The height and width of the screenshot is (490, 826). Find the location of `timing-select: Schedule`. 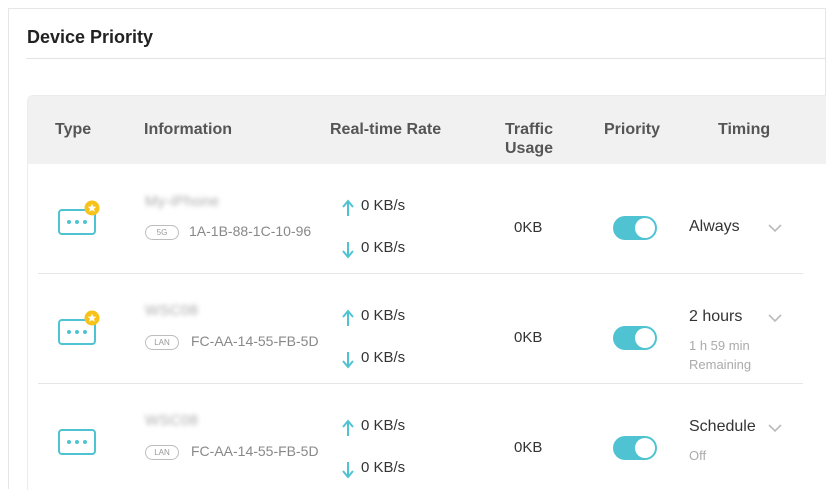

timing-select: Schedule is located at coordinates (722, 427).